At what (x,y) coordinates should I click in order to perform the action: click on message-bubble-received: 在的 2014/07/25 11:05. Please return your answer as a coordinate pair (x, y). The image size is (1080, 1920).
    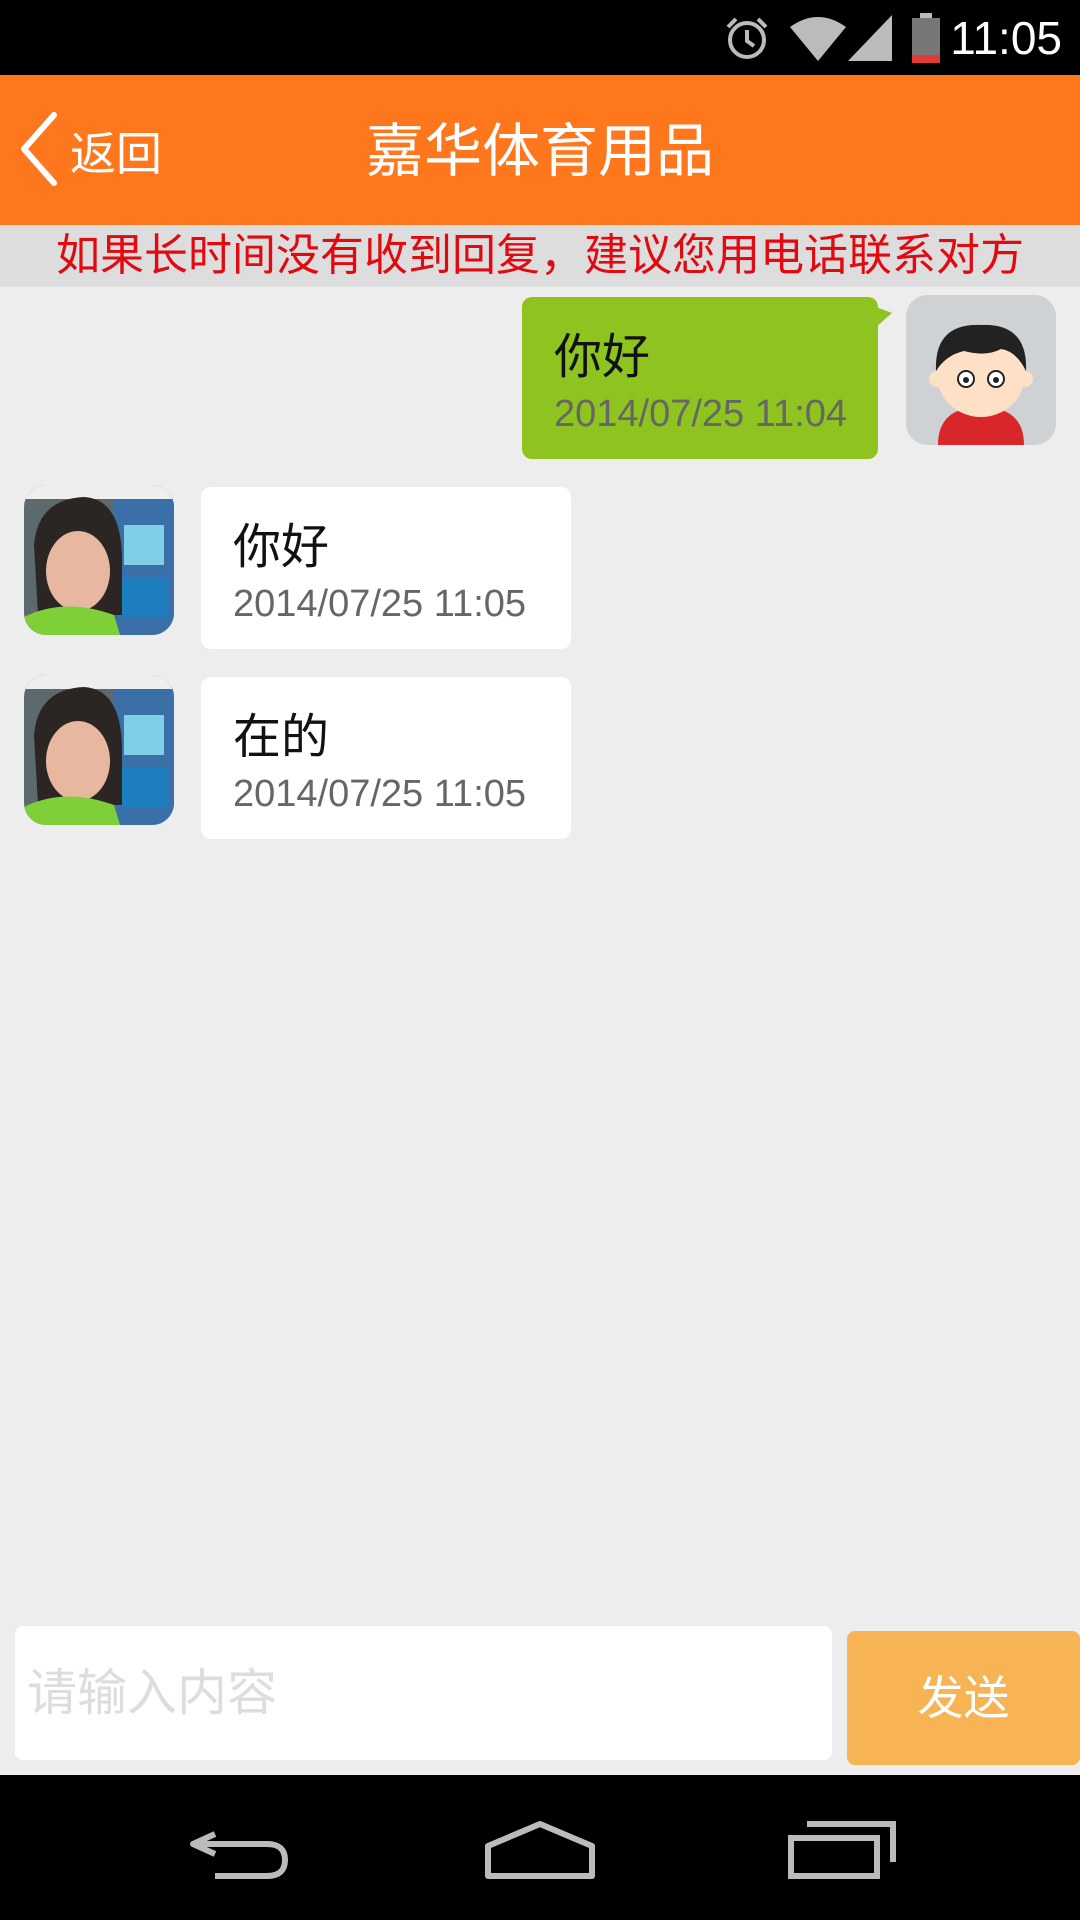
    Looking at the image, I should click on (386, 758).